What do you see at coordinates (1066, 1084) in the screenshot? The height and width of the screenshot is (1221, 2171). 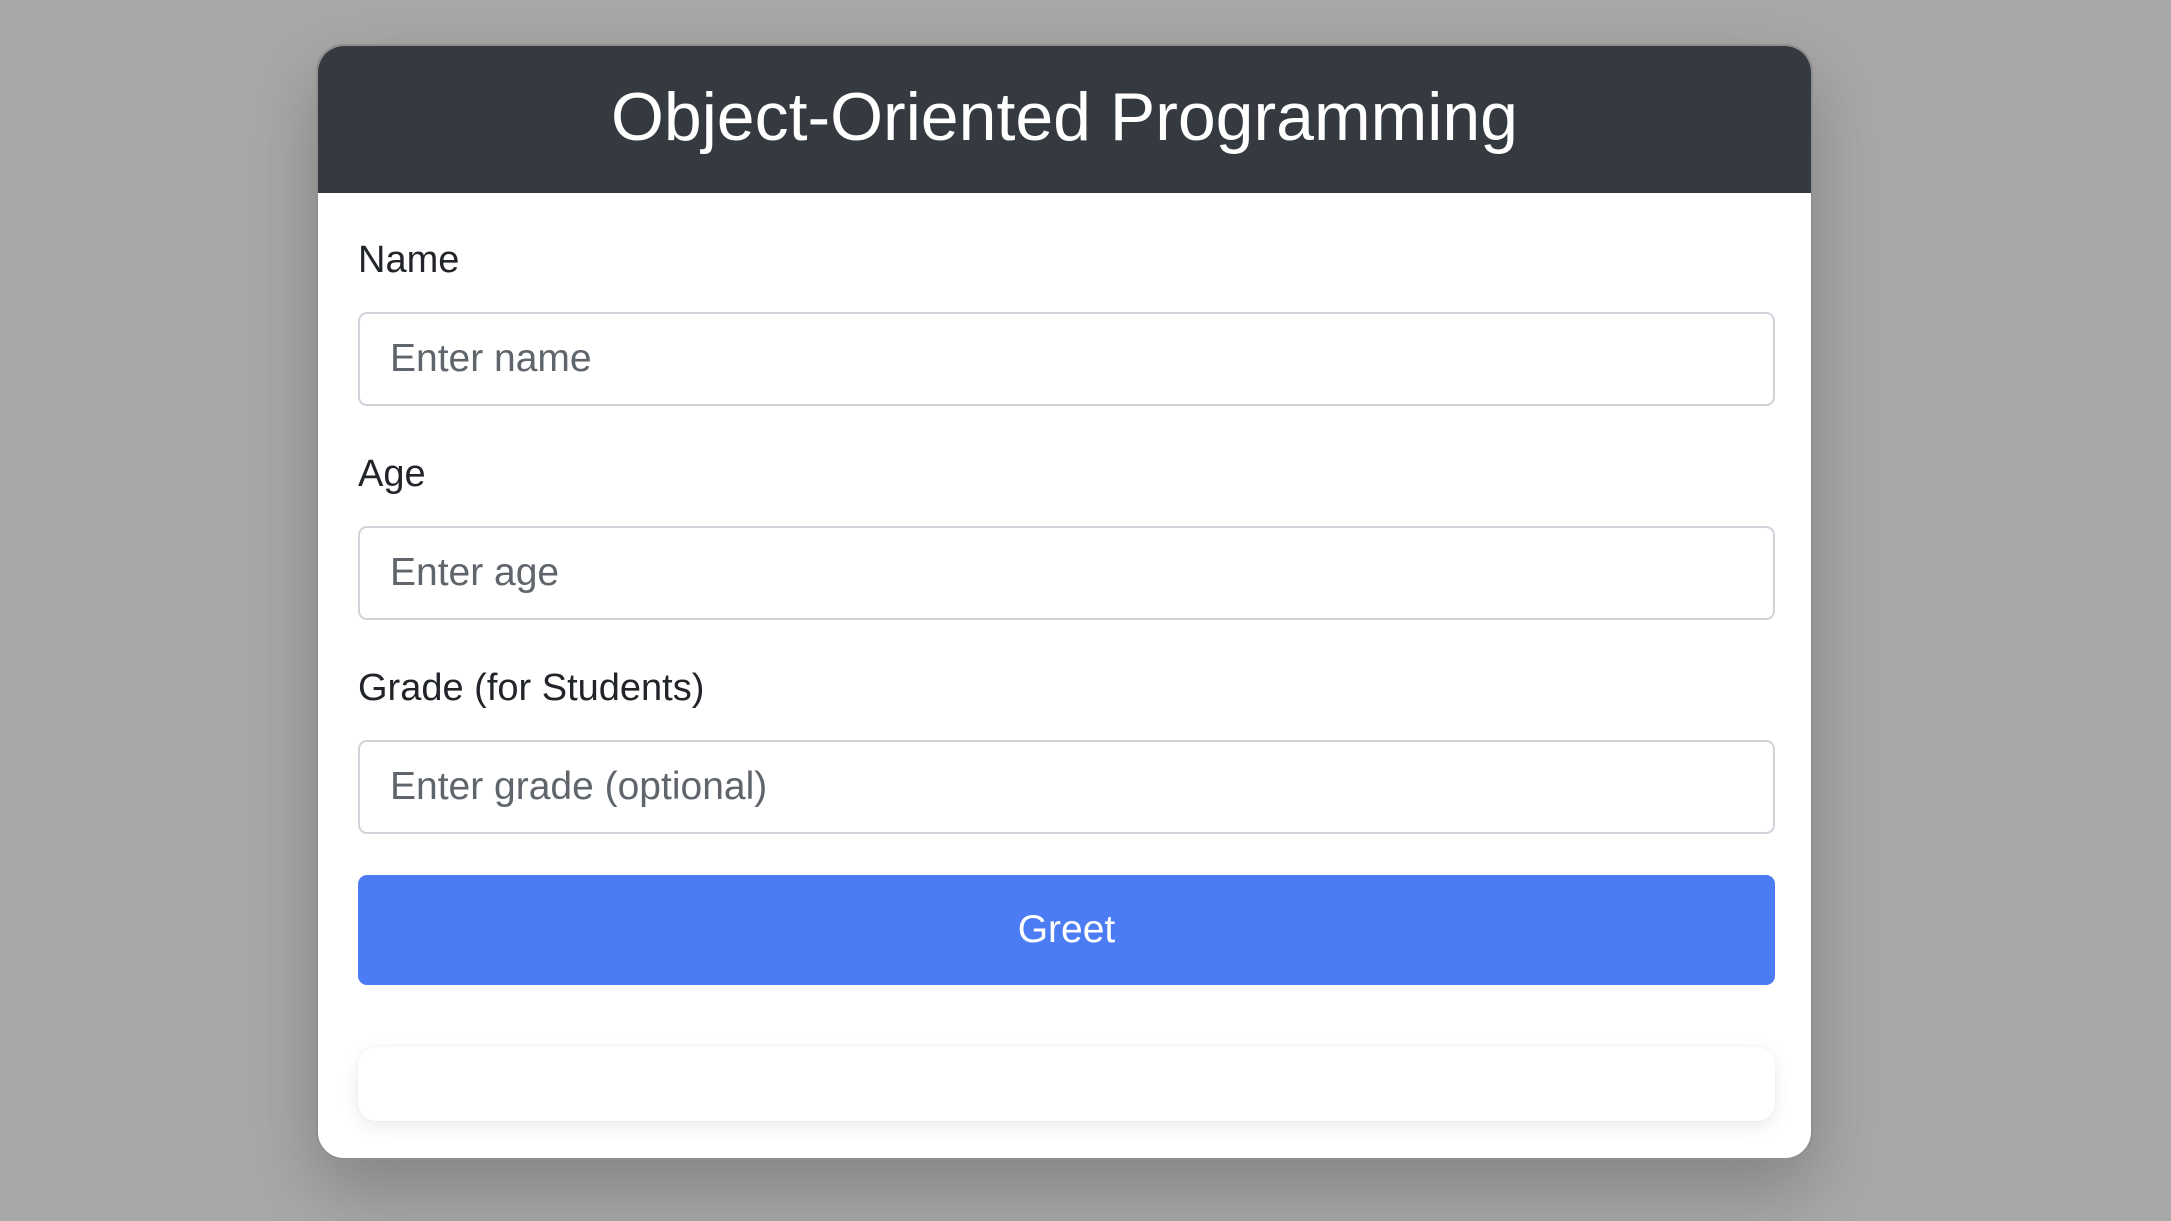 I see `greeting-output` at bounding box center [1066, 1084].